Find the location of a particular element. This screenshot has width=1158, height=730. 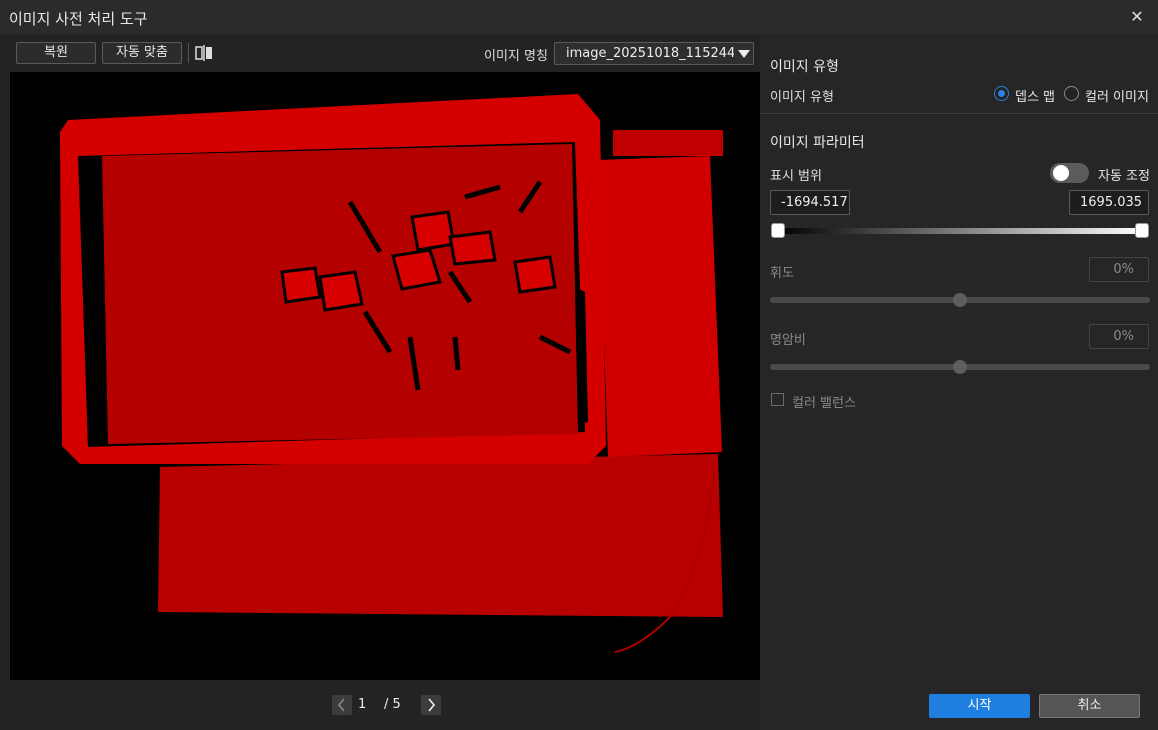

title-bar: 이미지 사전 처리 도구 ✕ is located at coordinates (579, 17).